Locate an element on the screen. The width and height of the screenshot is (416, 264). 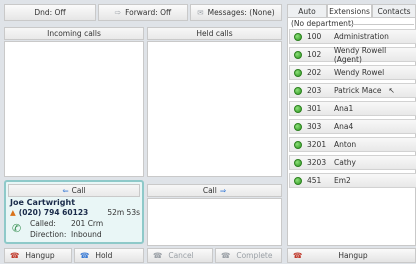
incoming-calls-title: Incoming calls is located at coordinates (74, 33).